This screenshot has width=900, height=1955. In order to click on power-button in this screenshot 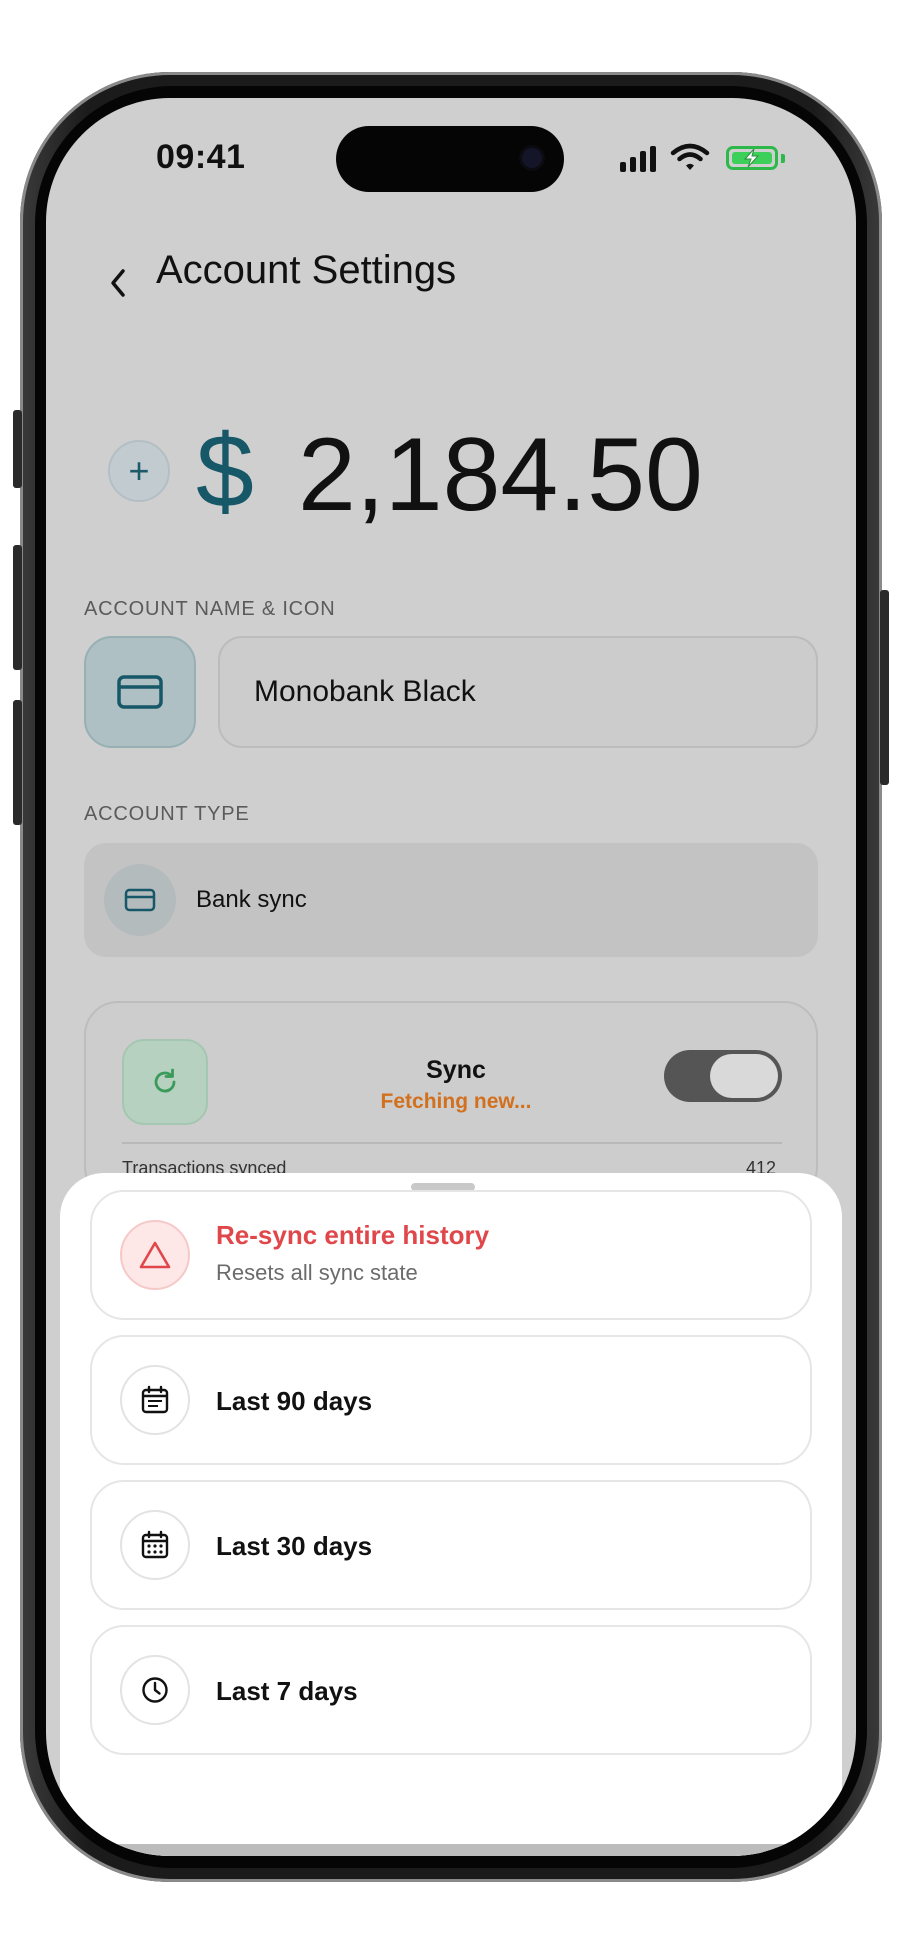, I will do `click(884, 687)`.